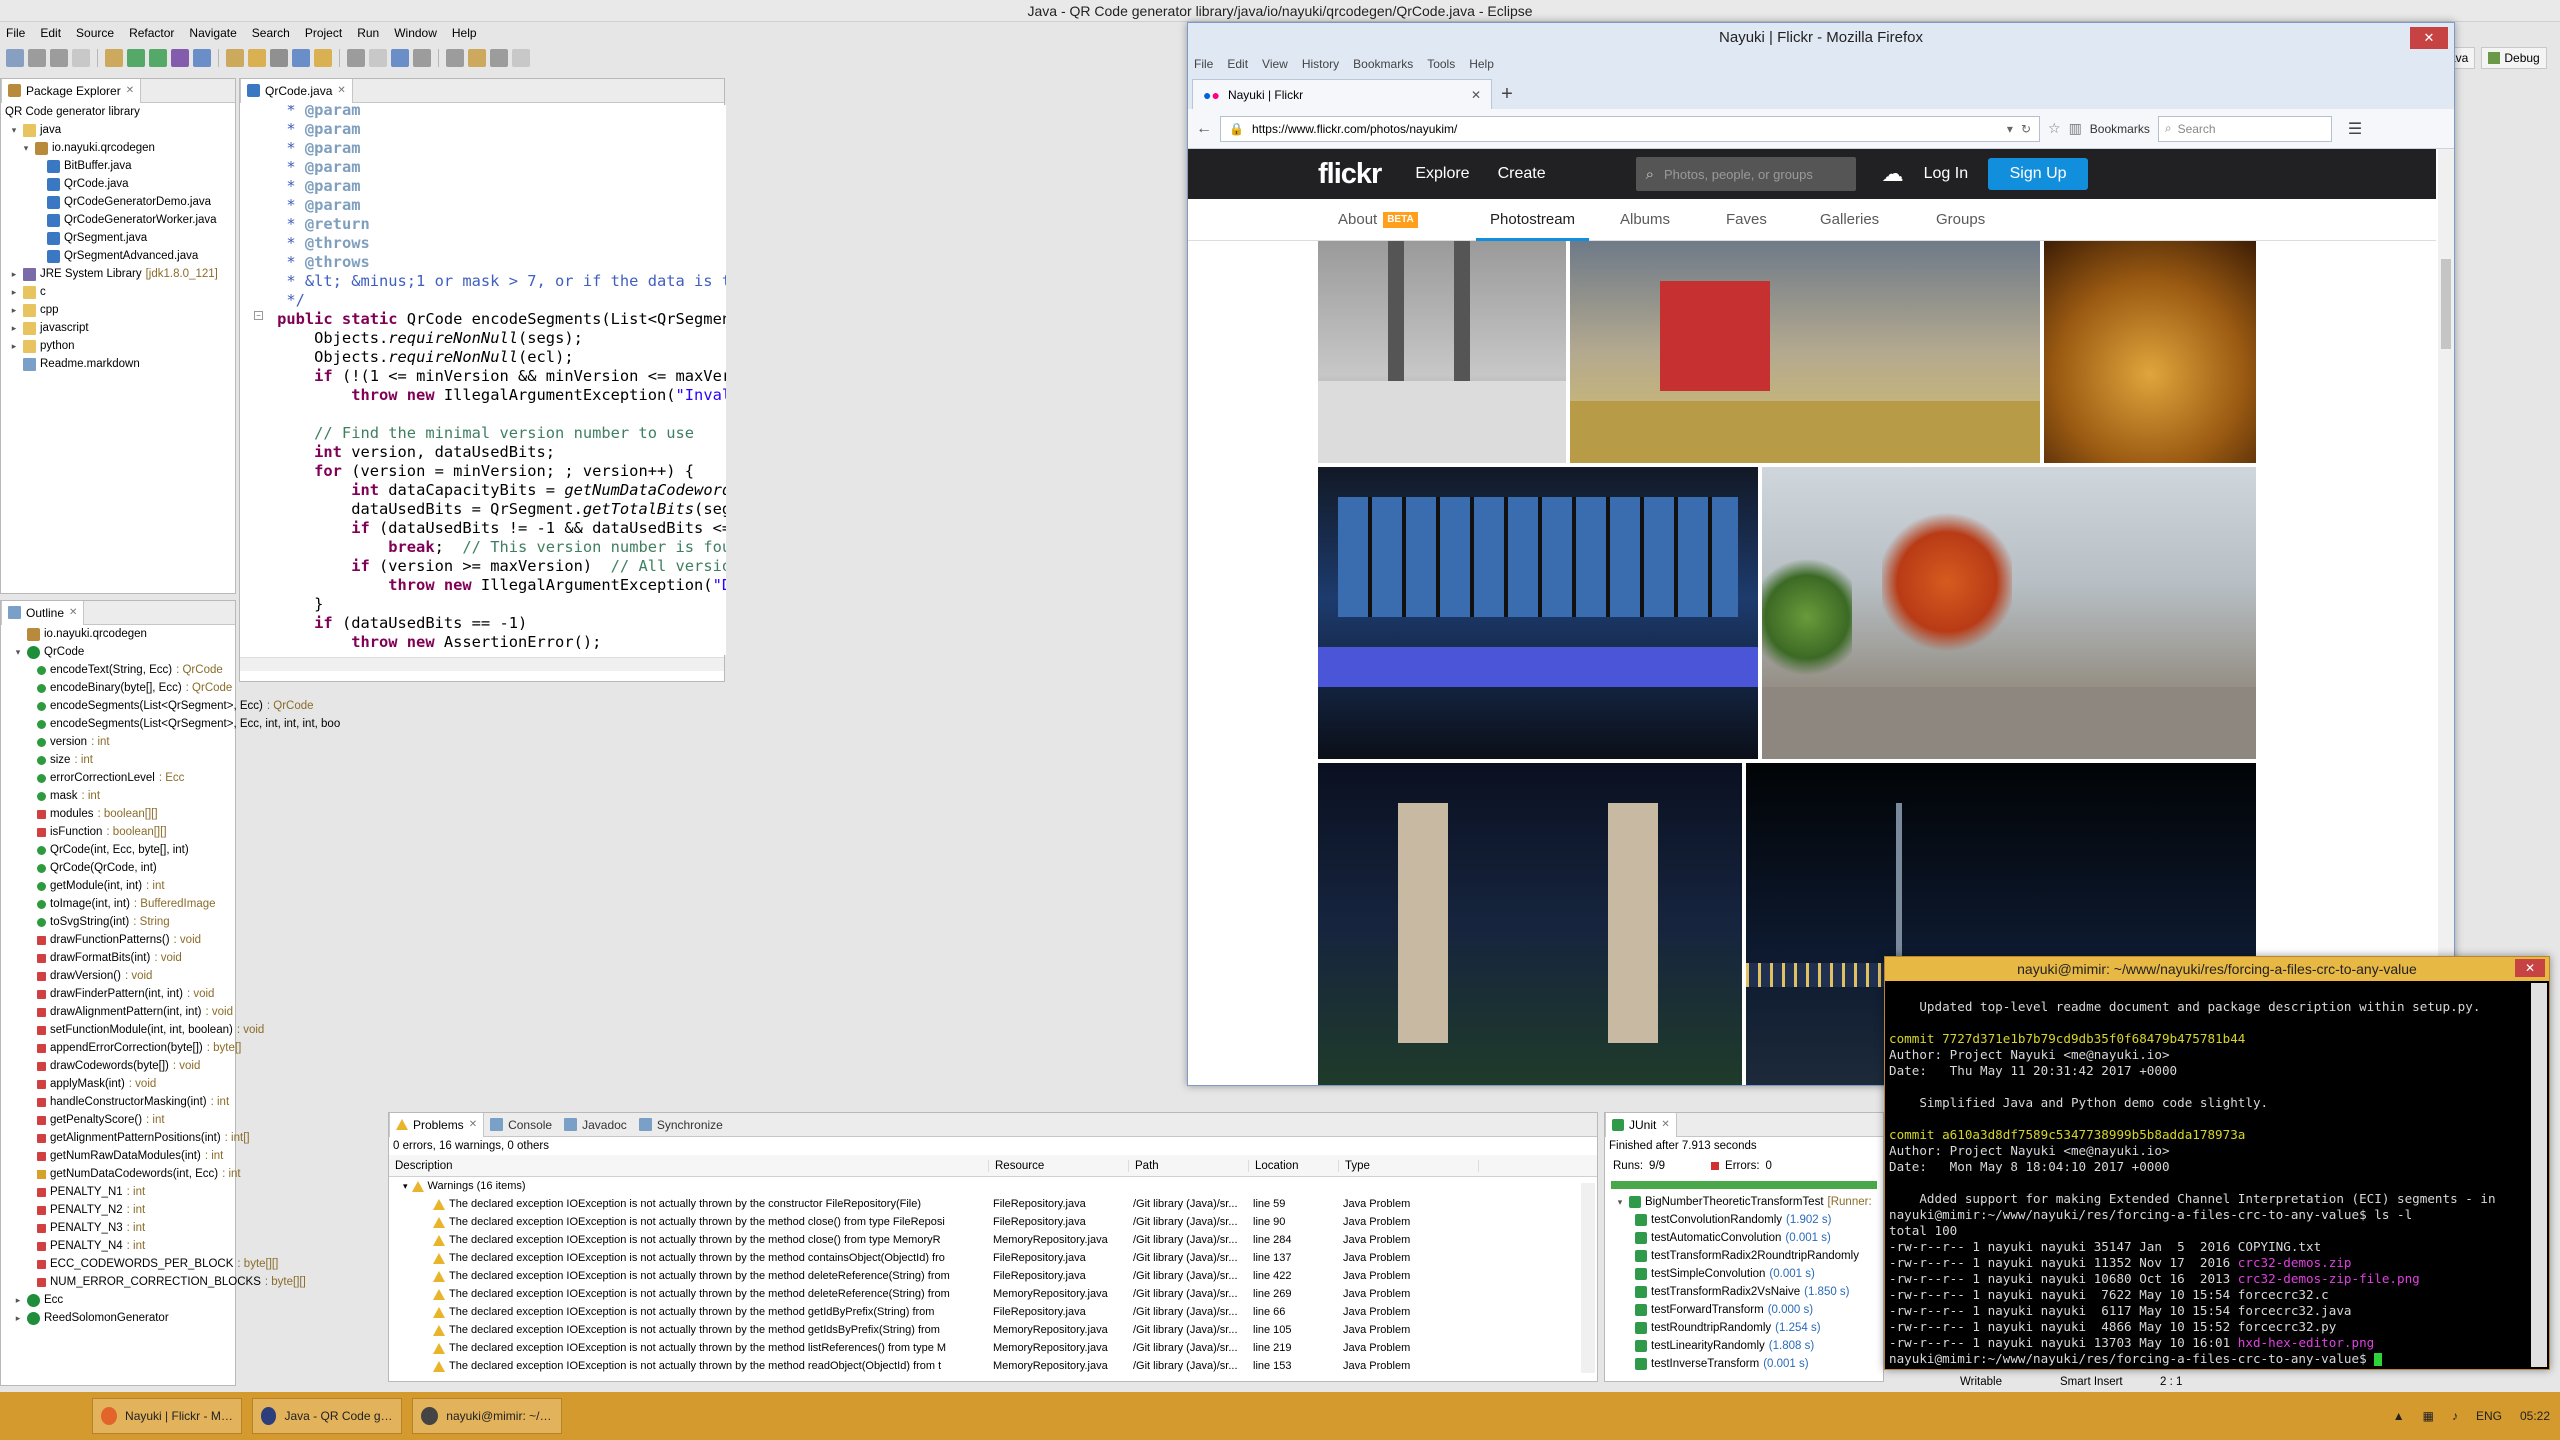 Image resolution: width=2560 pixels, height=1440 pixels. I want to click on junit-test: testConvolutionRandomly (1.902 s), so click(1744, 1220).